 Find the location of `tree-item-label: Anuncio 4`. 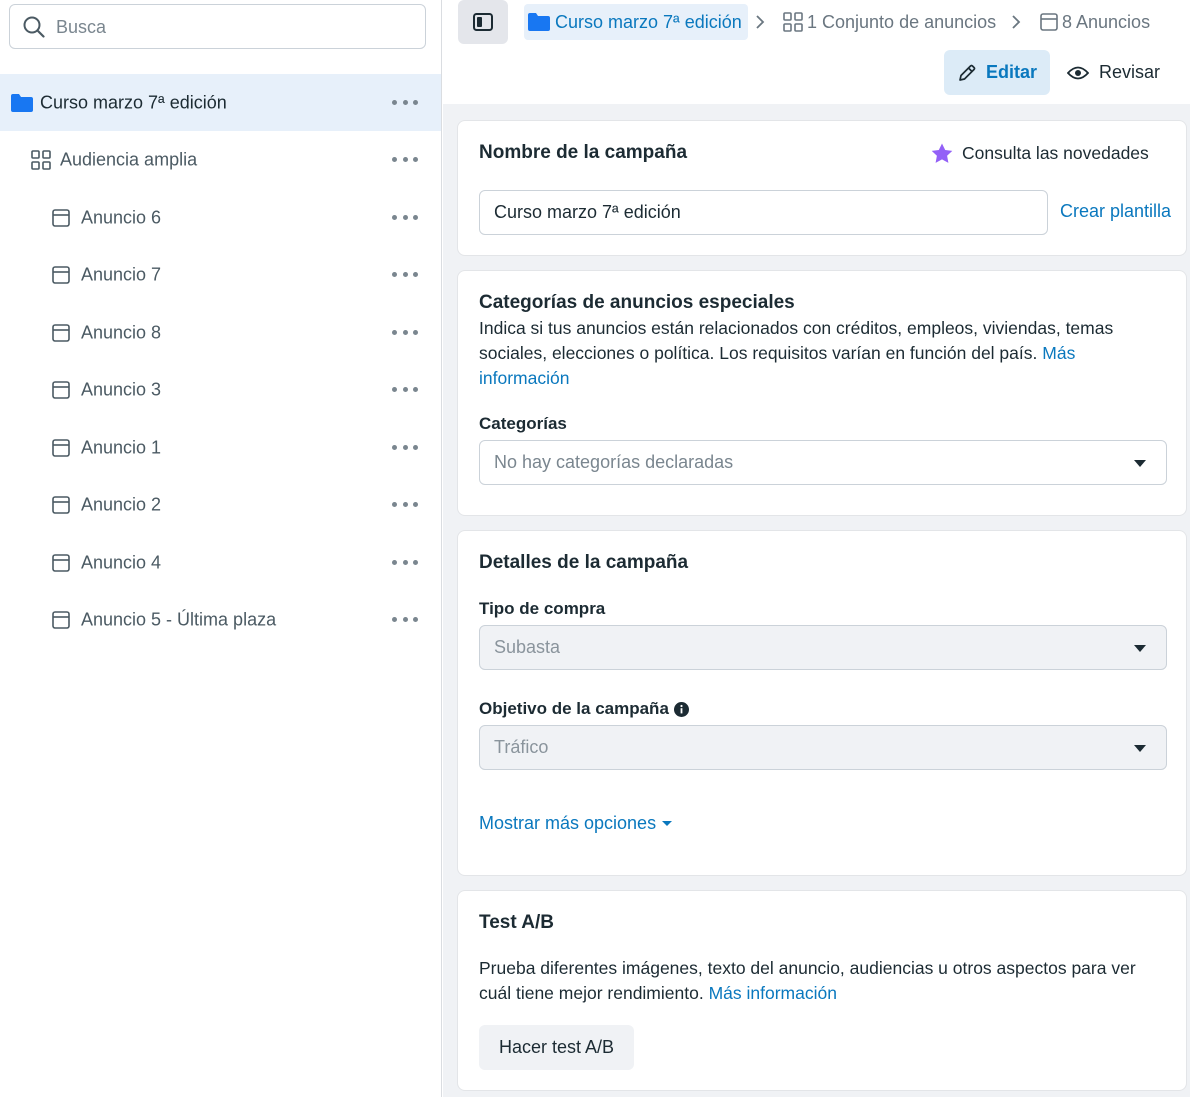

tree-item-label: Anuncio 4 is located at coordinates (121, 562).